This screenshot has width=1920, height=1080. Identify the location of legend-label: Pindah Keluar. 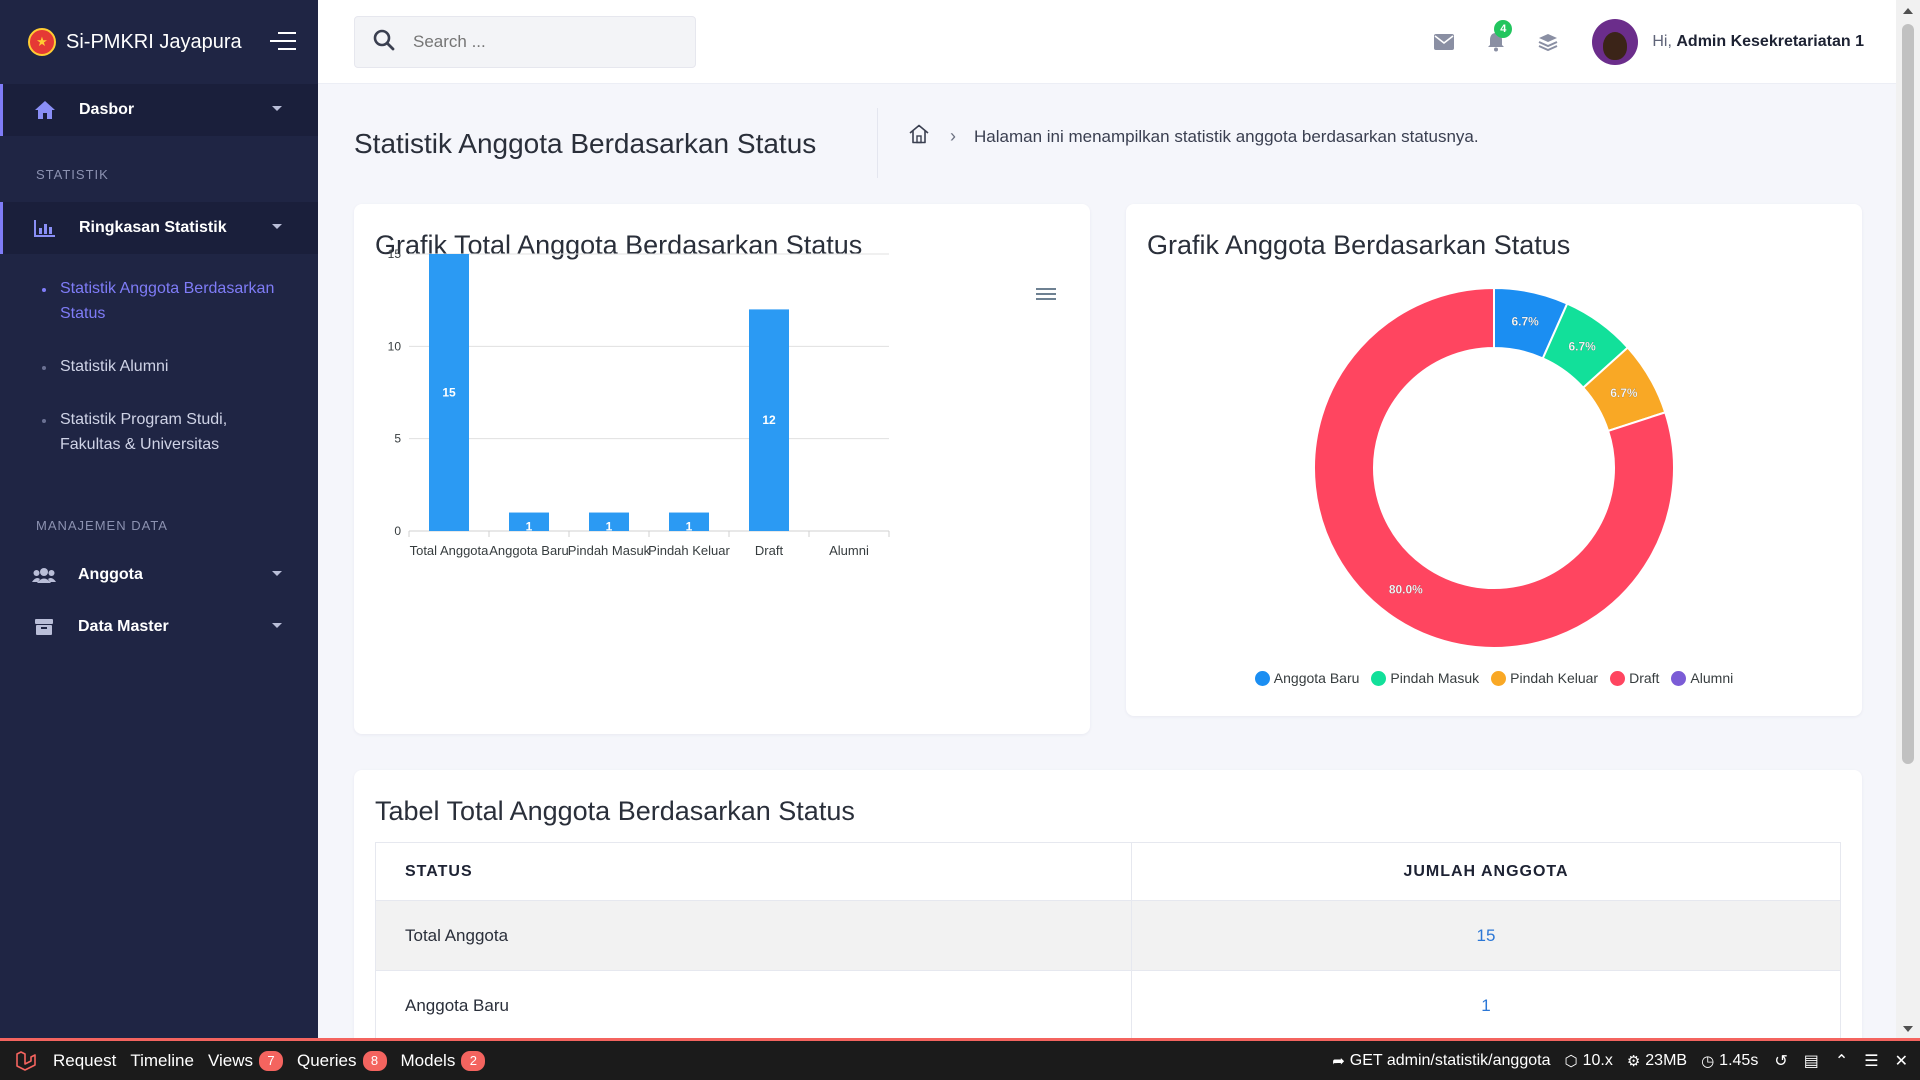
(1554, 678).